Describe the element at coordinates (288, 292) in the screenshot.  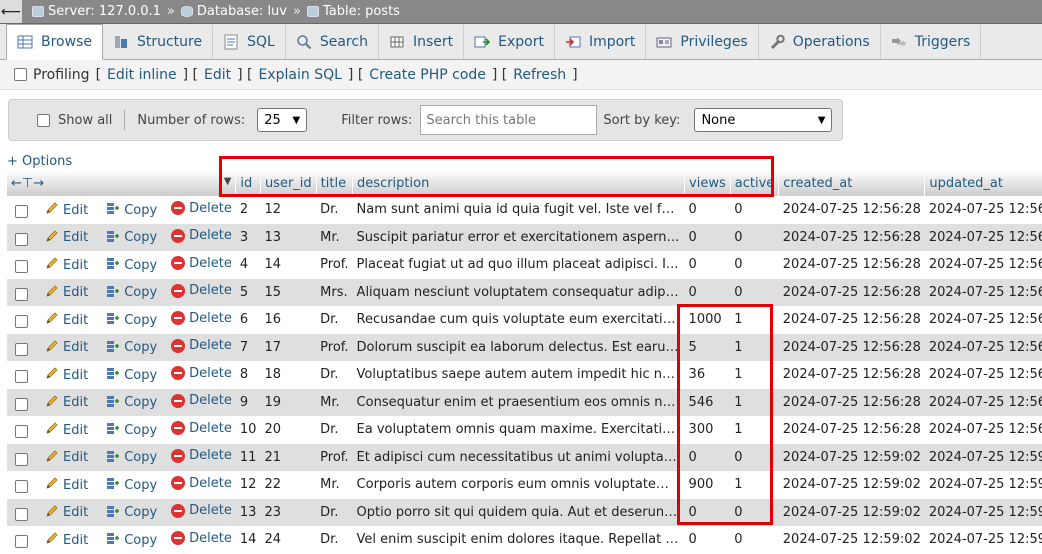
I see `cell-user-id: 15` at that location.